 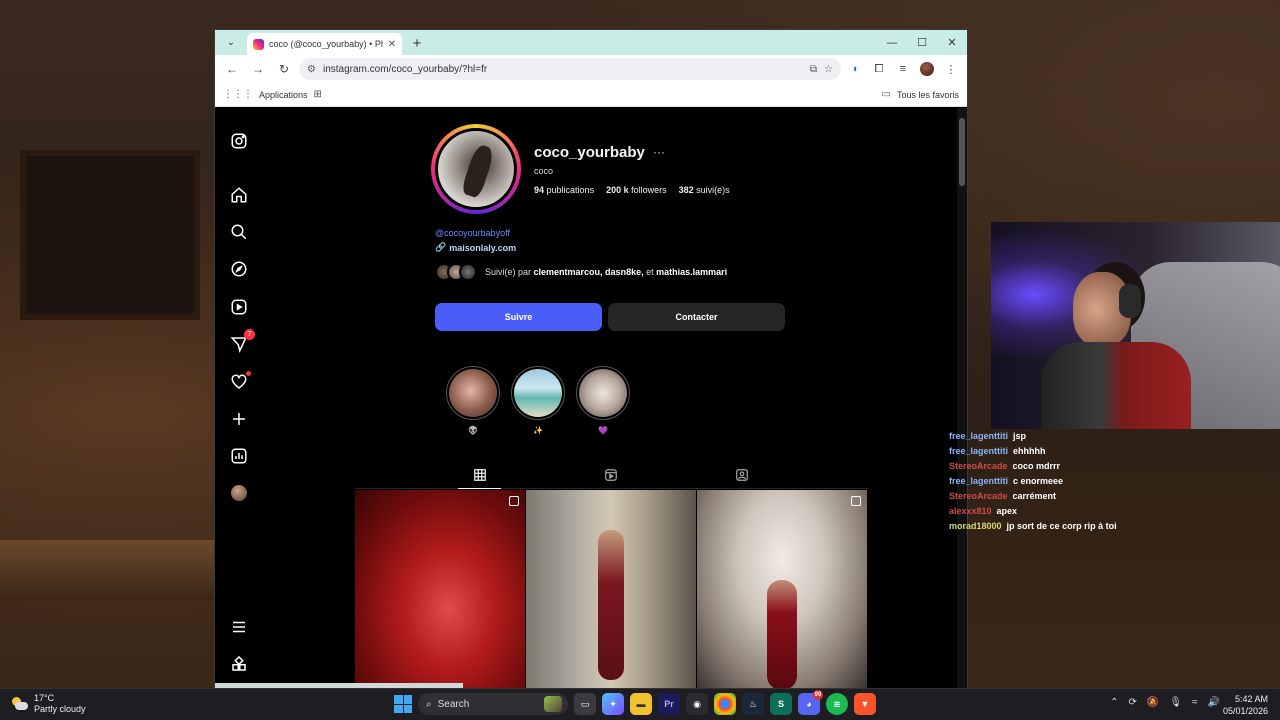 I want to click on file-explorer-icon: ▬, so click(x=641, y=704).